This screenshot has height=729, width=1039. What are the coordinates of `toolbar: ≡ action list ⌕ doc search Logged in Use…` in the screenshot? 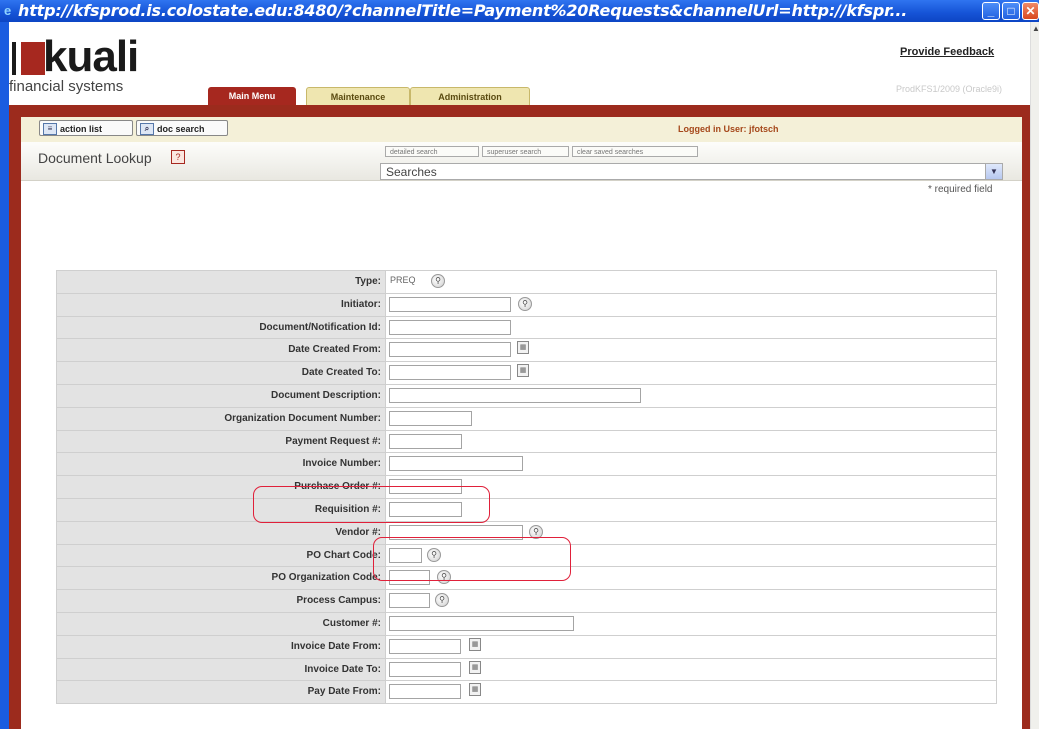 It's located at (521, 129).